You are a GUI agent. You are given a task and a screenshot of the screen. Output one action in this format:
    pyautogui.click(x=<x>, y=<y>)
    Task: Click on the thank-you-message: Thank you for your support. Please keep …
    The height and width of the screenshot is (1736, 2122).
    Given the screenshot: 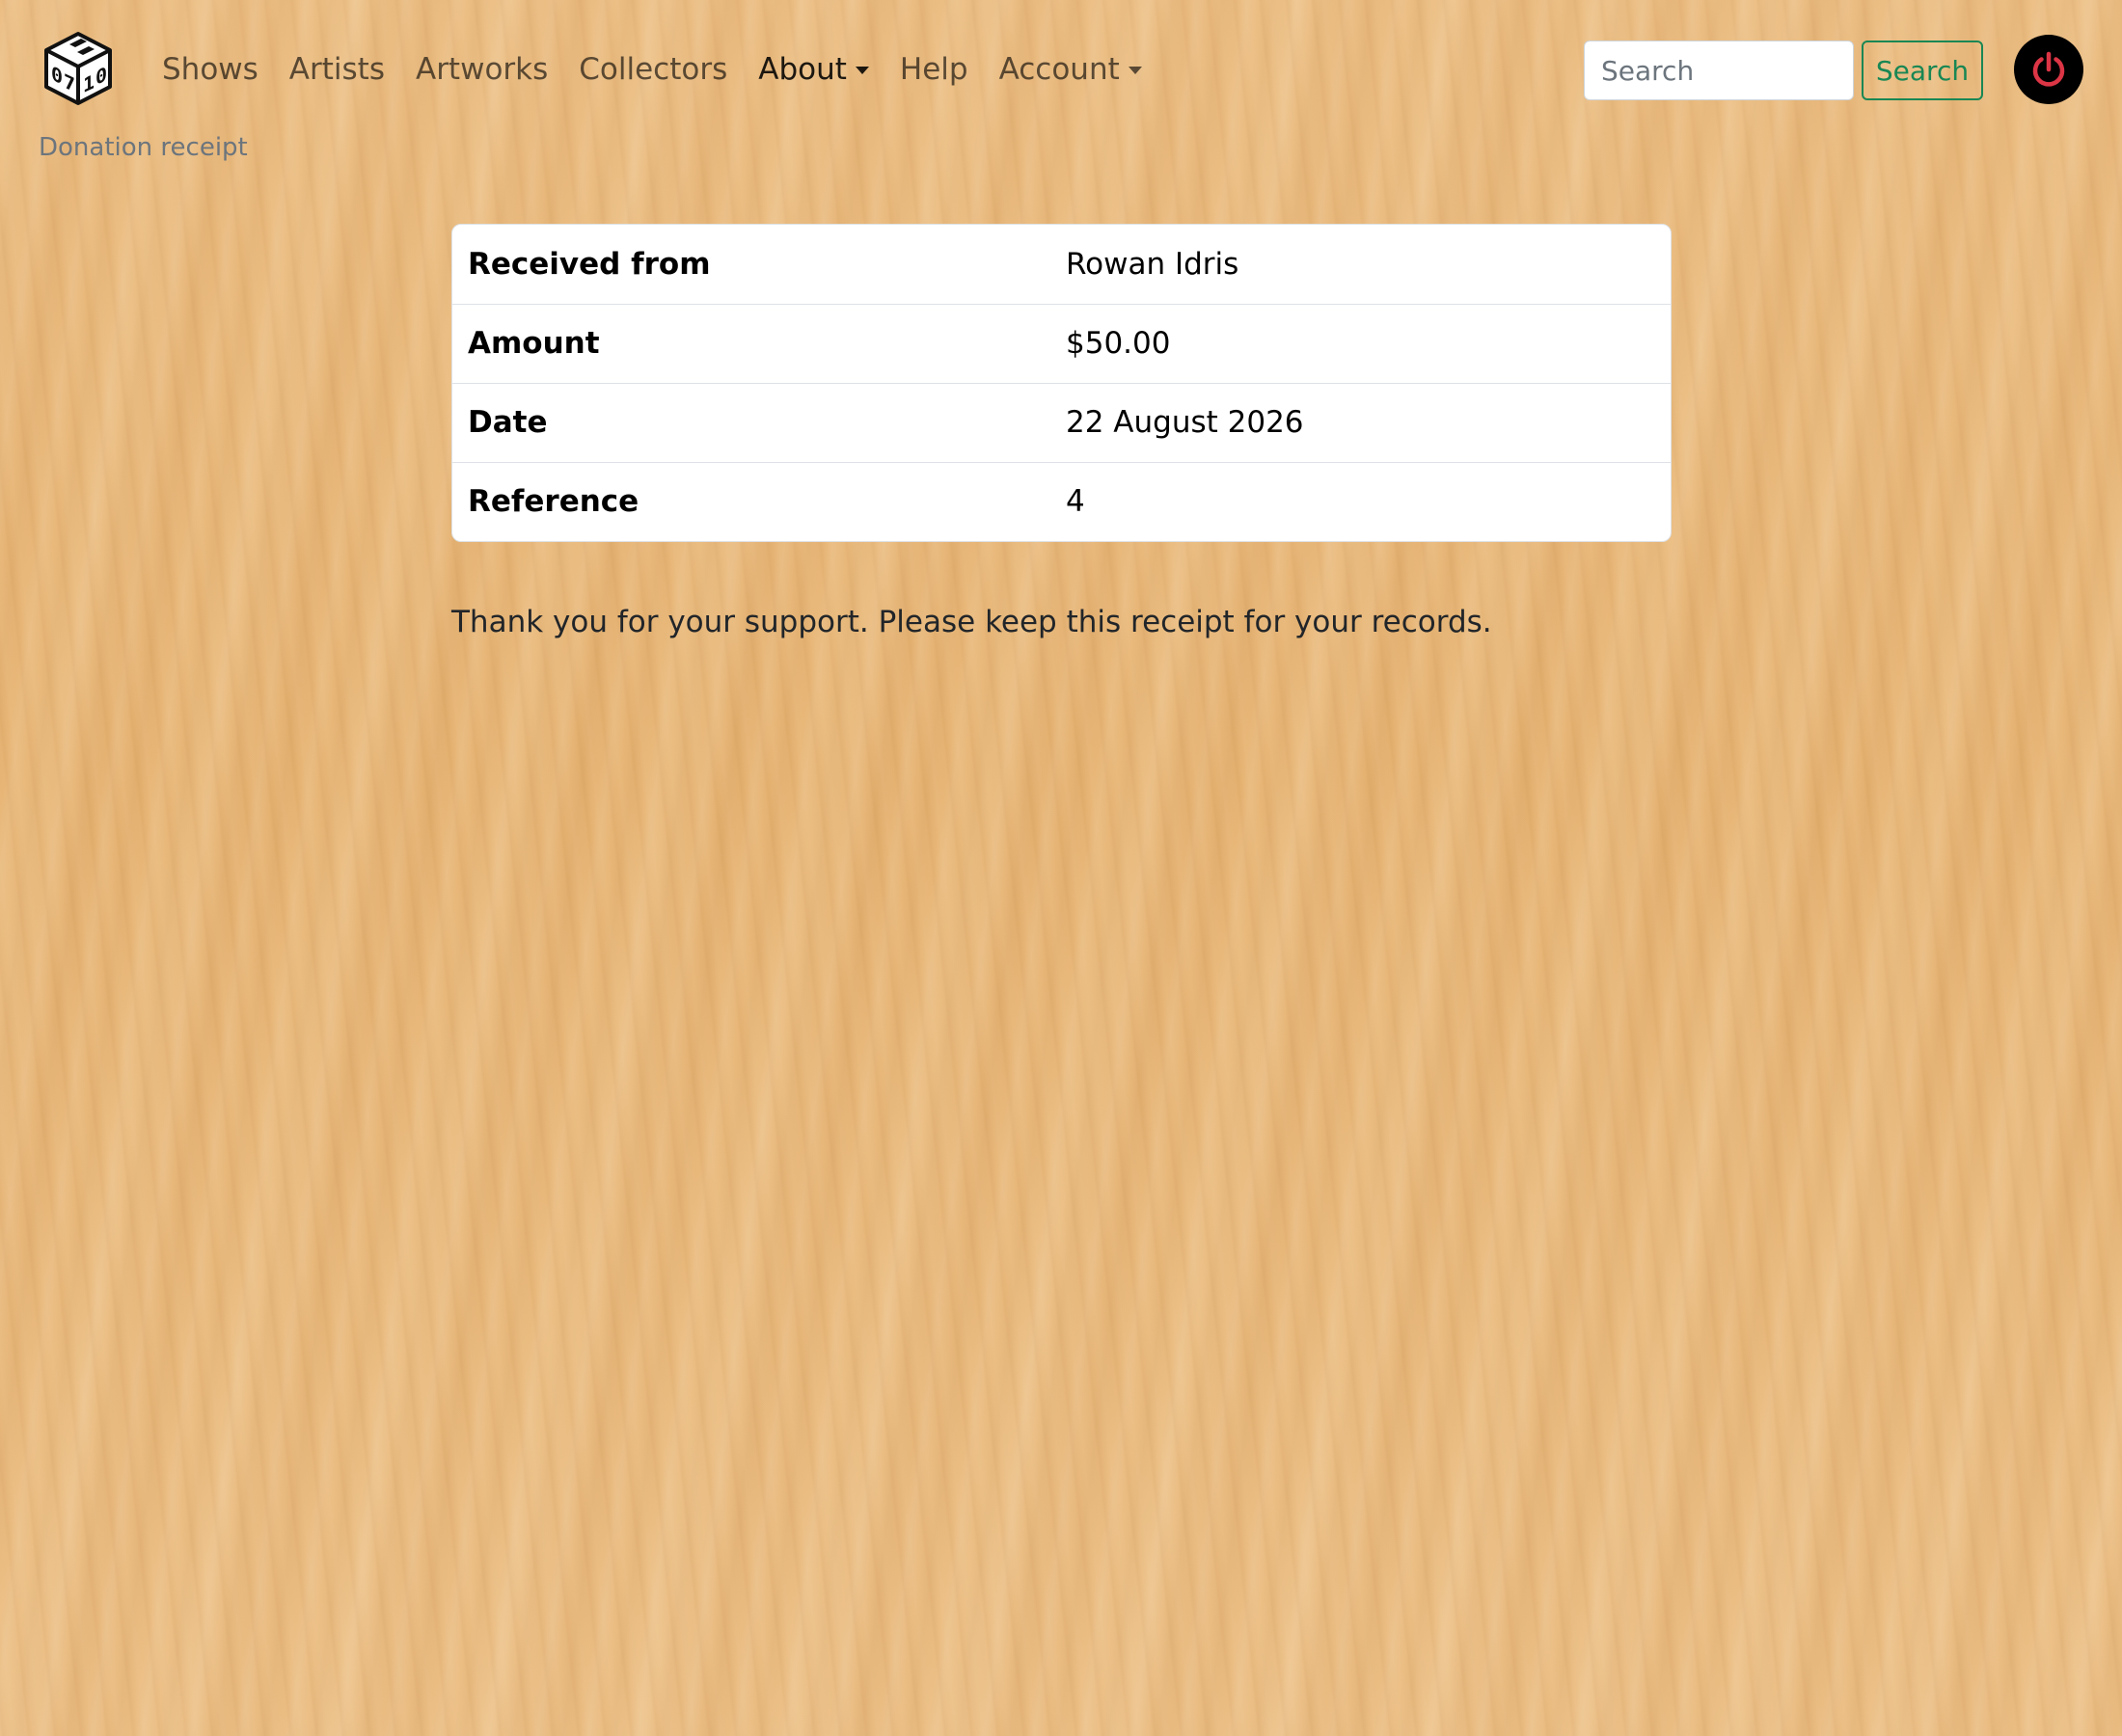 What is the action you would take?
    pyautogui.click(x=972, y=622)
    